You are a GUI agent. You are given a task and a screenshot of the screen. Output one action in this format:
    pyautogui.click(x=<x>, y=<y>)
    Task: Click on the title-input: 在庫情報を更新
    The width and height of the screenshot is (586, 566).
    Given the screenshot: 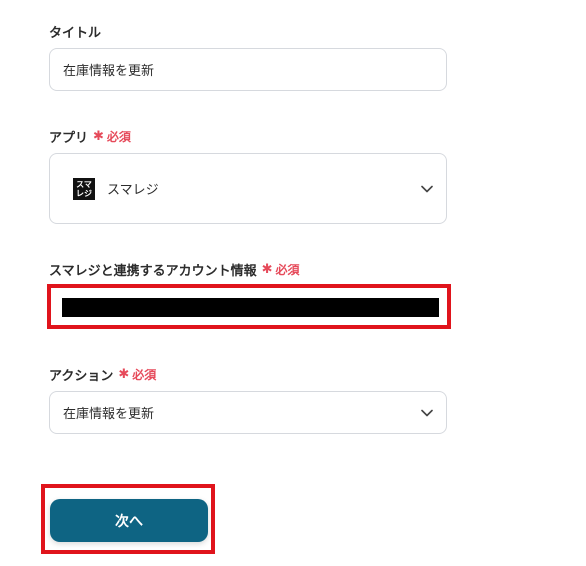 What is the action you would take?
    pyautogui.click(x=248, y=69)
    